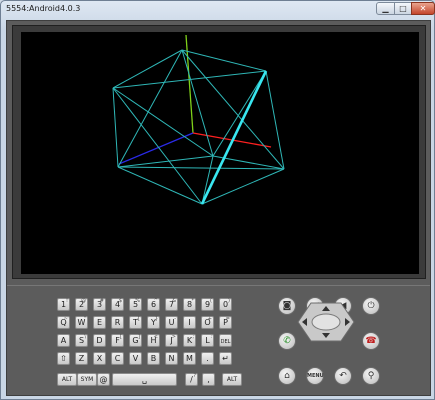 This screenshot has height=400, width=435. I want to click on key-1-9: P =, so click(225, 322).